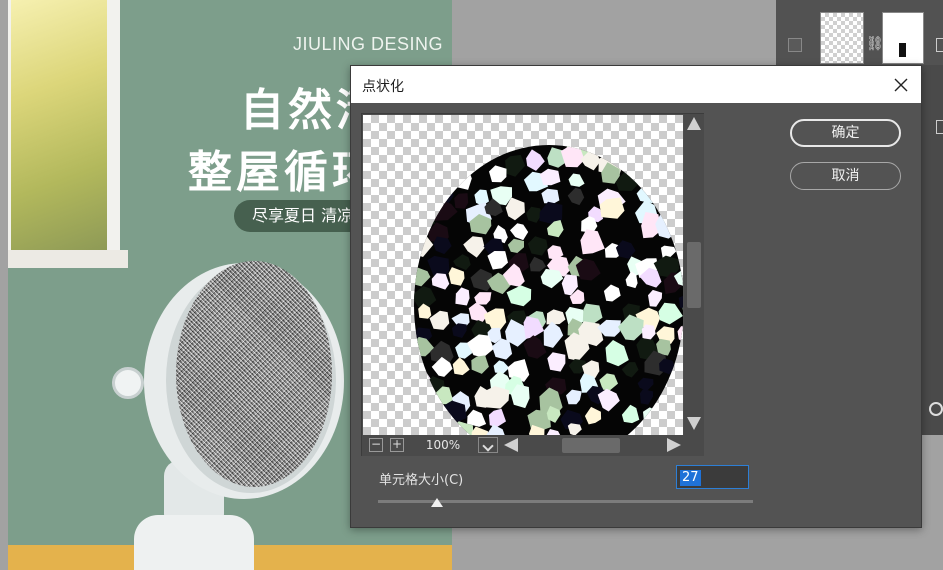 This screenshot has width=943, height=570. What do you see at coordinates (254, 374) in the screenshot?
I see `fan-grille-noise` at bounding box center [254, 374].